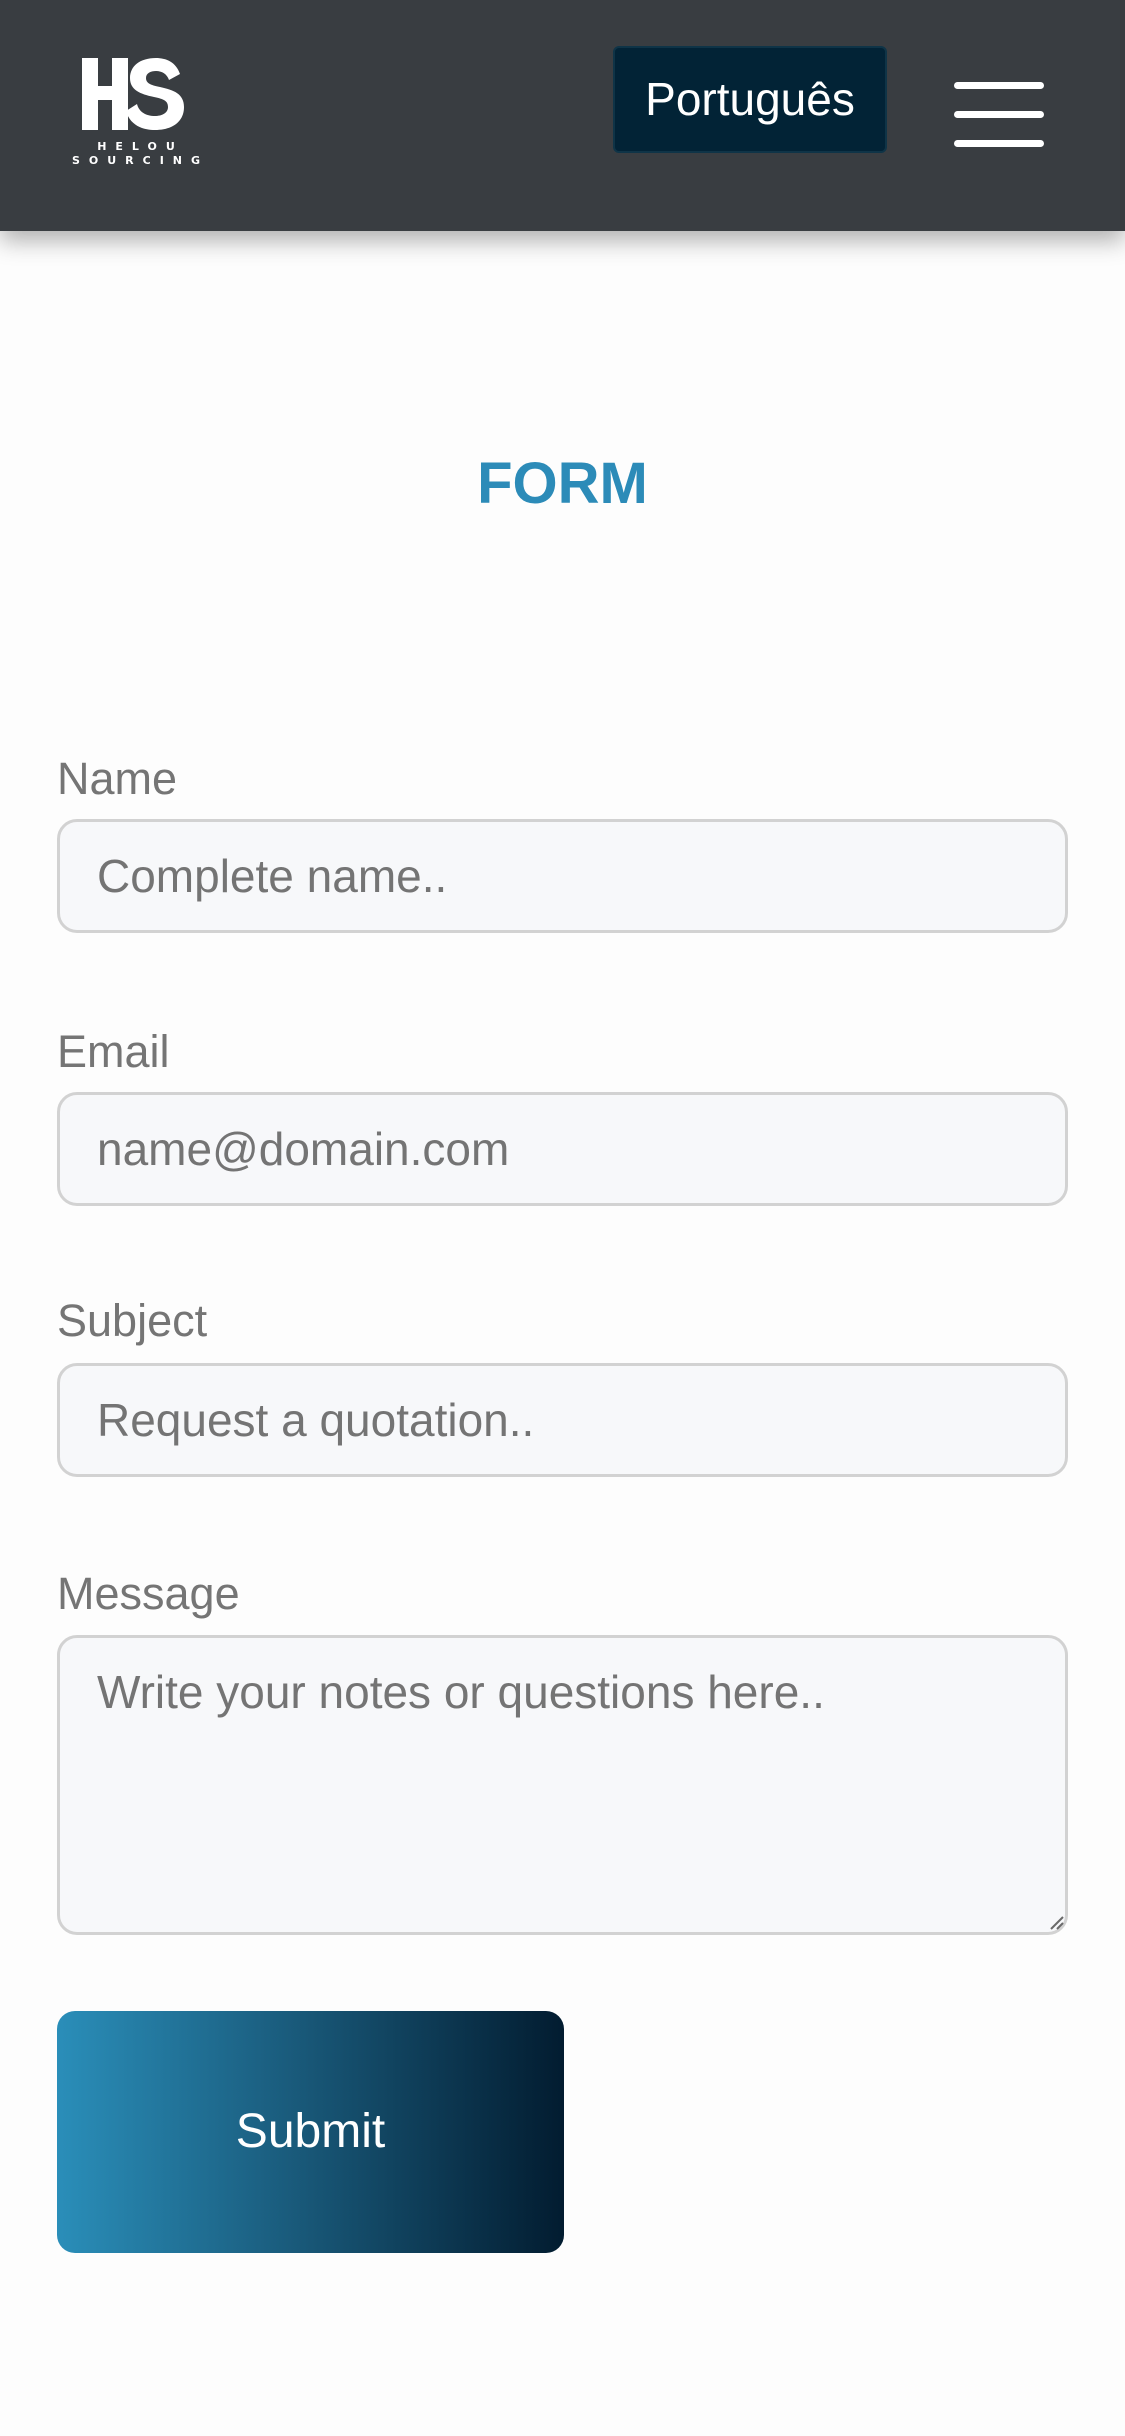 The width and height of the screenshot is (1125, 2436). Describe the element at coordinates (1055, 1921) in the screenshot. I see `resize-handle-icon` at that location.